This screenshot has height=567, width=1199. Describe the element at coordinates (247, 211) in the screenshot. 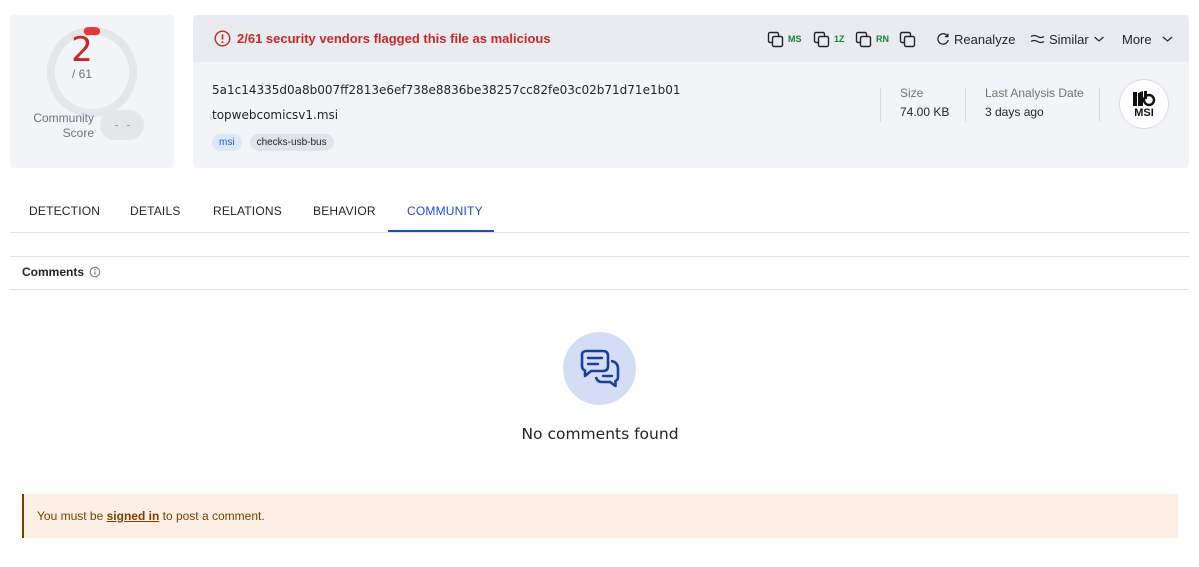

I see `tab-relations: RELATIONS` at that location.